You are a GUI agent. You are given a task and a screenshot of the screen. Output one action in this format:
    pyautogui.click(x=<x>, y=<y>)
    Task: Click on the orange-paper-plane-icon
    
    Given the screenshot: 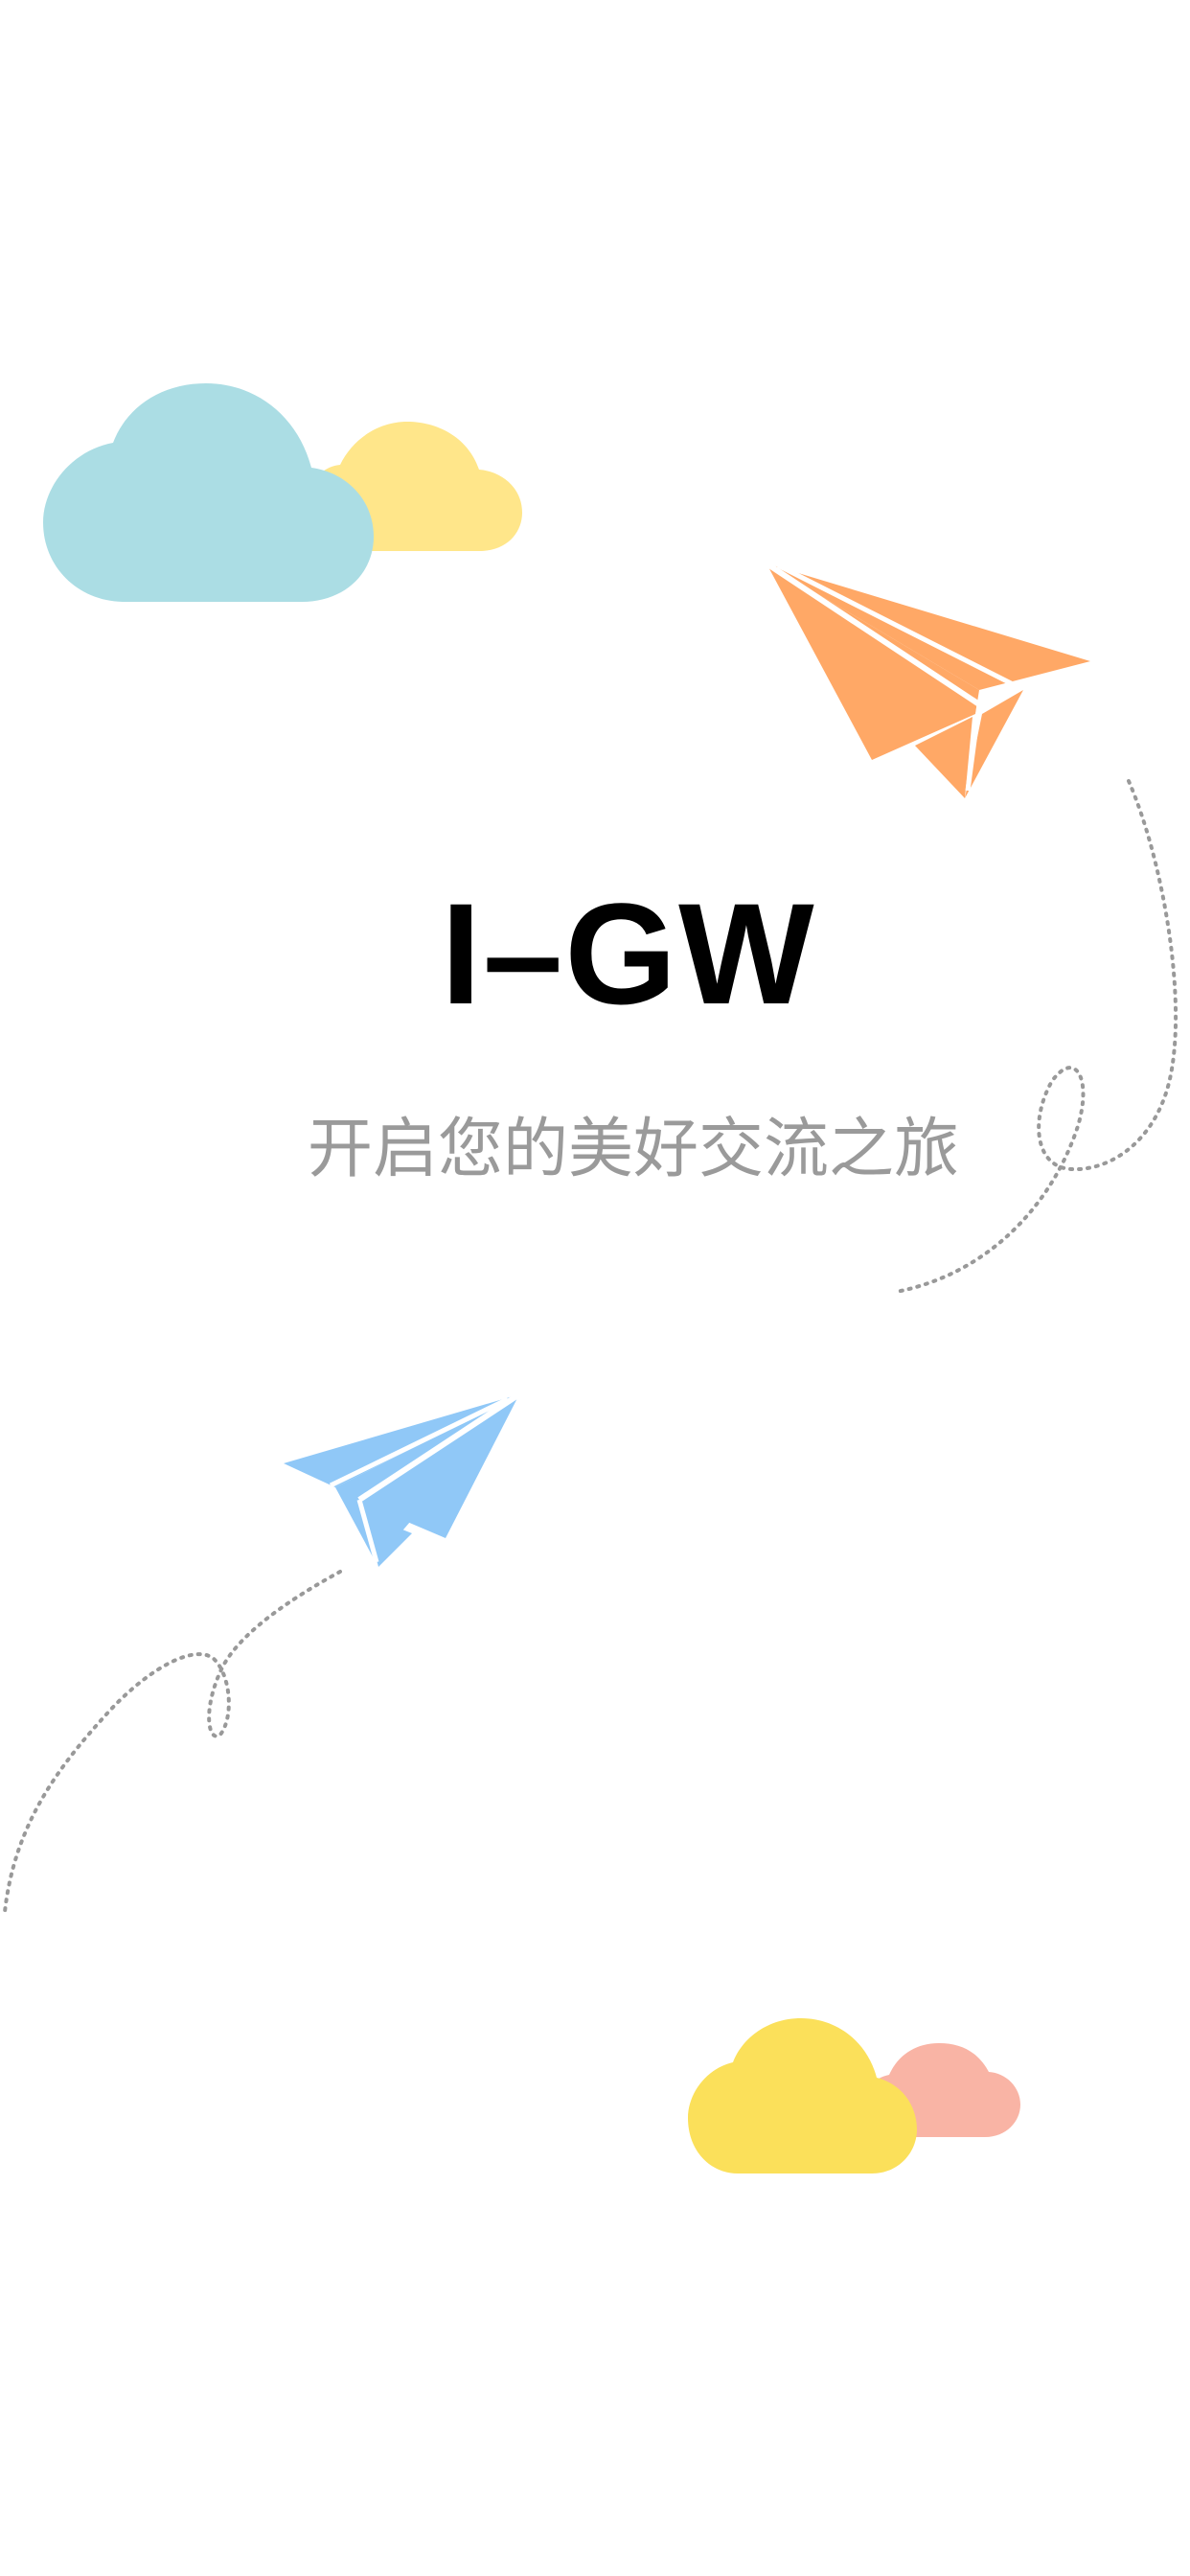 What is the action you would take?
    pyautogui.click(x=928, y=679)
    